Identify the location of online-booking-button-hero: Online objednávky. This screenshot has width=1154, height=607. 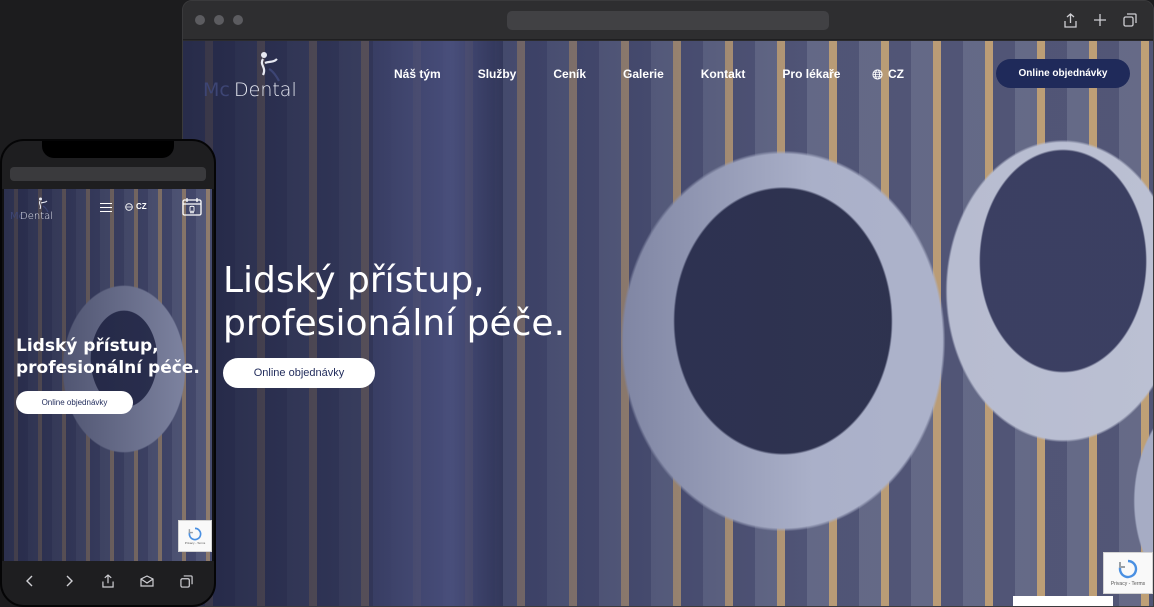
(299, 373).